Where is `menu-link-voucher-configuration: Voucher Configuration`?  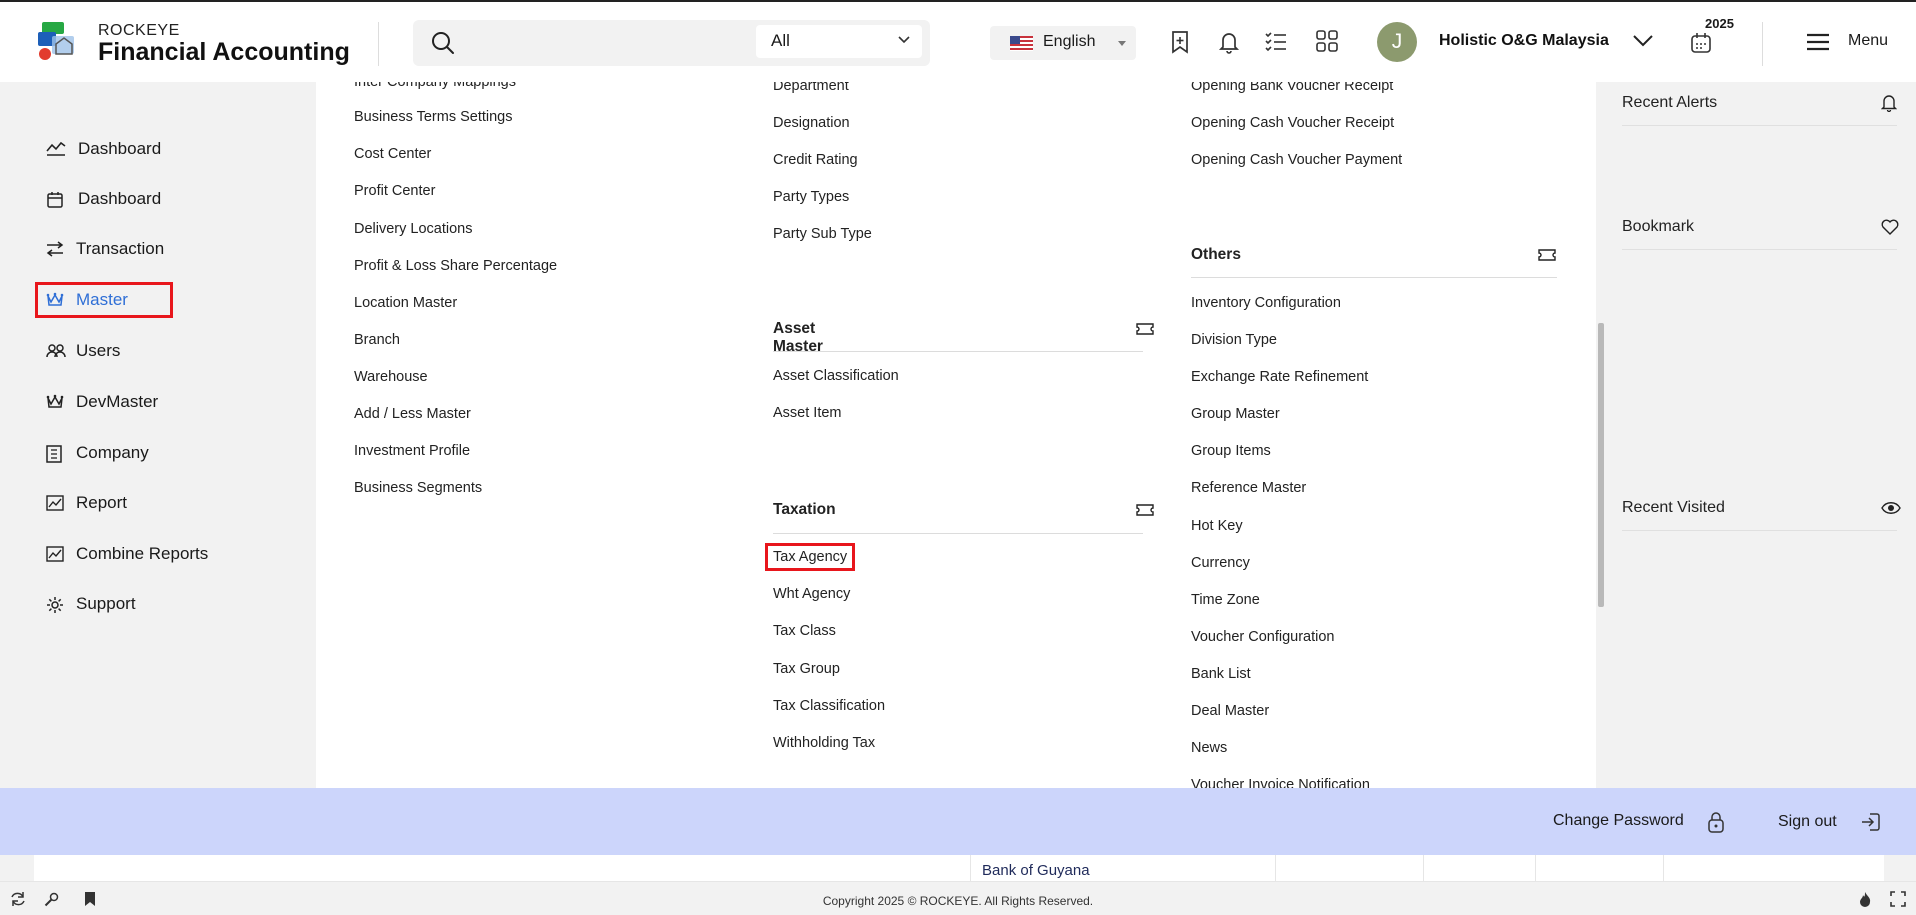
menu-link-voucher-configuration: Voucher Configuration is located at coordinates (1263, 637).